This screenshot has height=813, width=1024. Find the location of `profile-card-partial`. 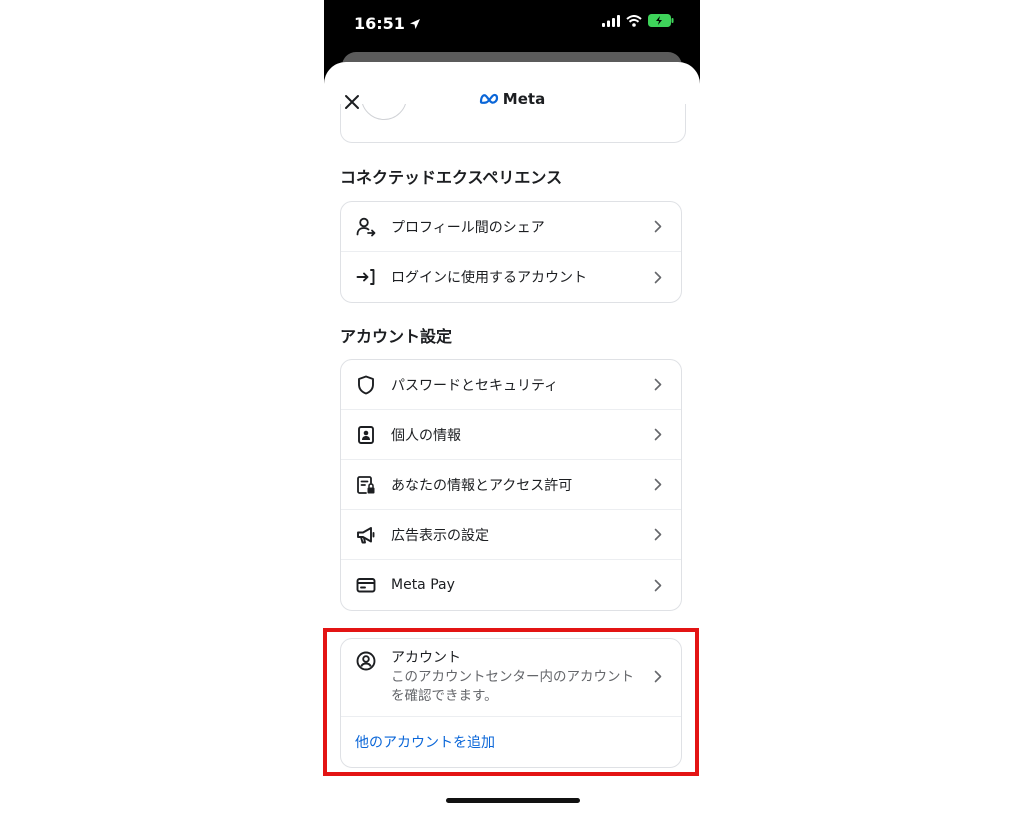

profile-card-partial is located at coordinates (513, 123).